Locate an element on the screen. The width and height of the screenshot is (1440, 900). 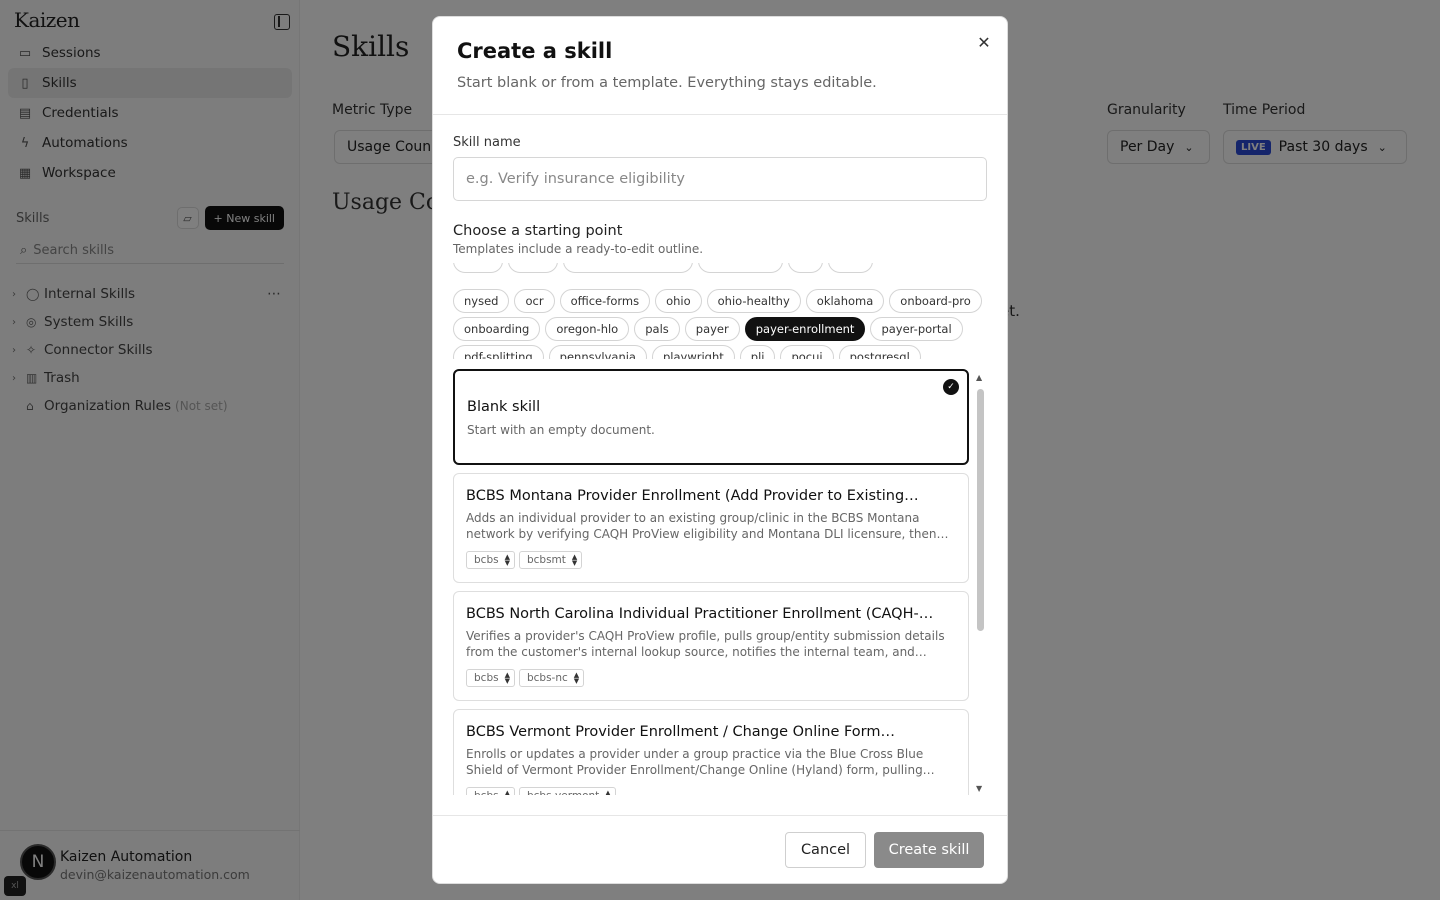
check-icon: ✓ is located at coordinates (951, 387).